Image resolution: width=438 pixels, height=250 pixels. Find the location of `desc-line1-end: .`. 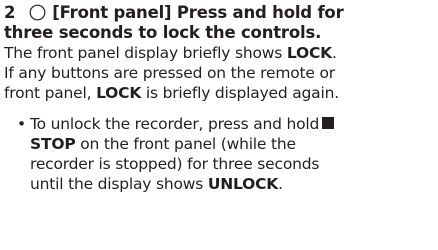

desc-line1-end: . is located at coordinates (334, 53).